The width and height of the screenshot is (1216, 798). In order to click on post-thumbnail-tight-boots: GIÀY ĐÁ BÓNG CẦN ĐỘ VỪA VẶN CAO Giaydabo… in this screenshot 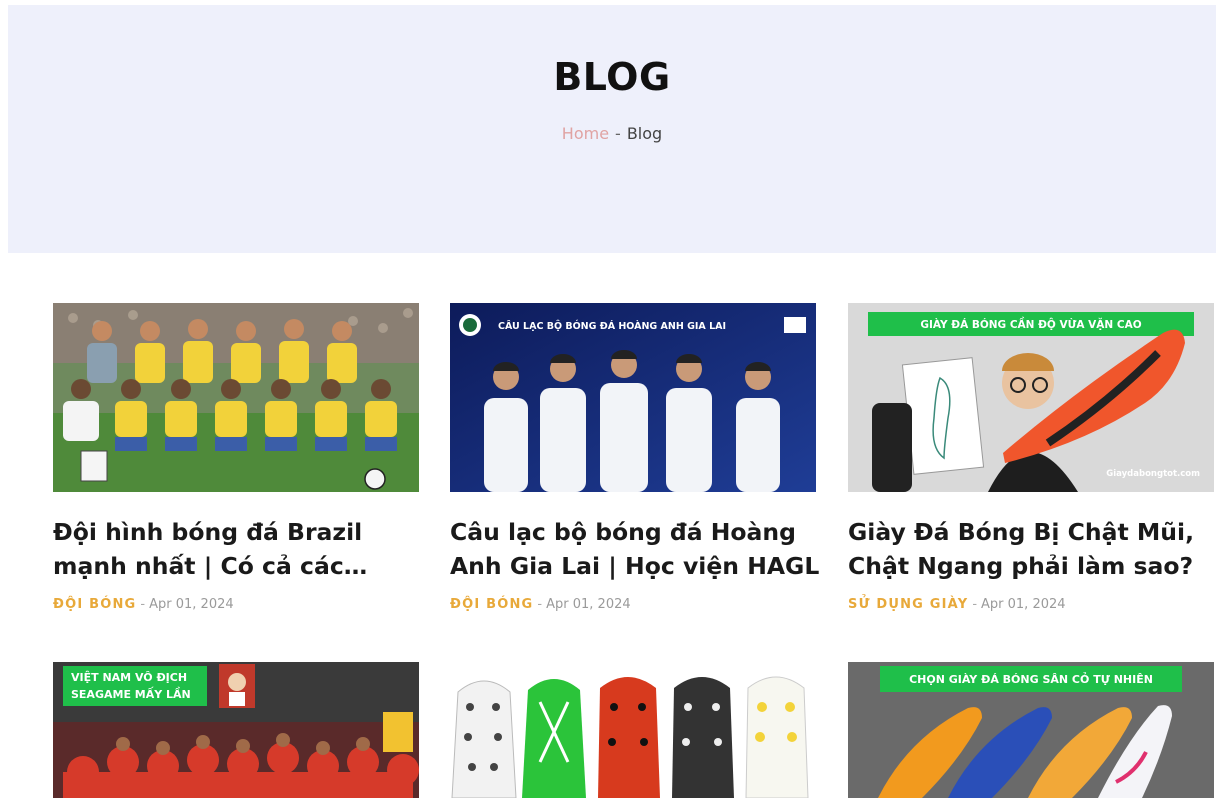, I will do `click(1031, 397)`.